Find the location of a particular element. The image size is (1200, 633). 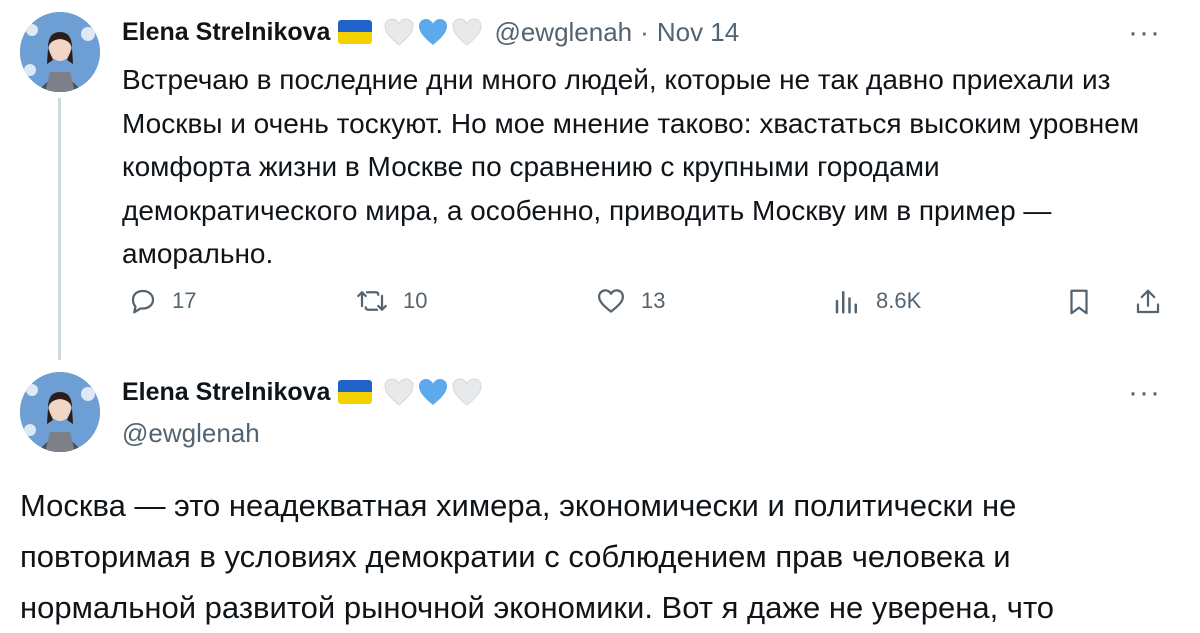

views-button: 8.6K is located at coordinates (876, 301).